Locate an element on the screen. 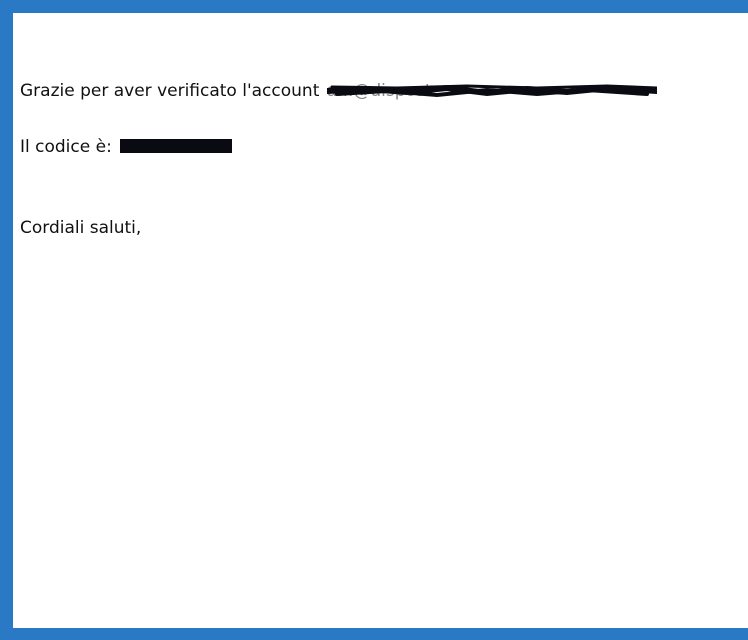 This screenshot has height=640, width=748. redacted-code is located at coordinates (176, 146).